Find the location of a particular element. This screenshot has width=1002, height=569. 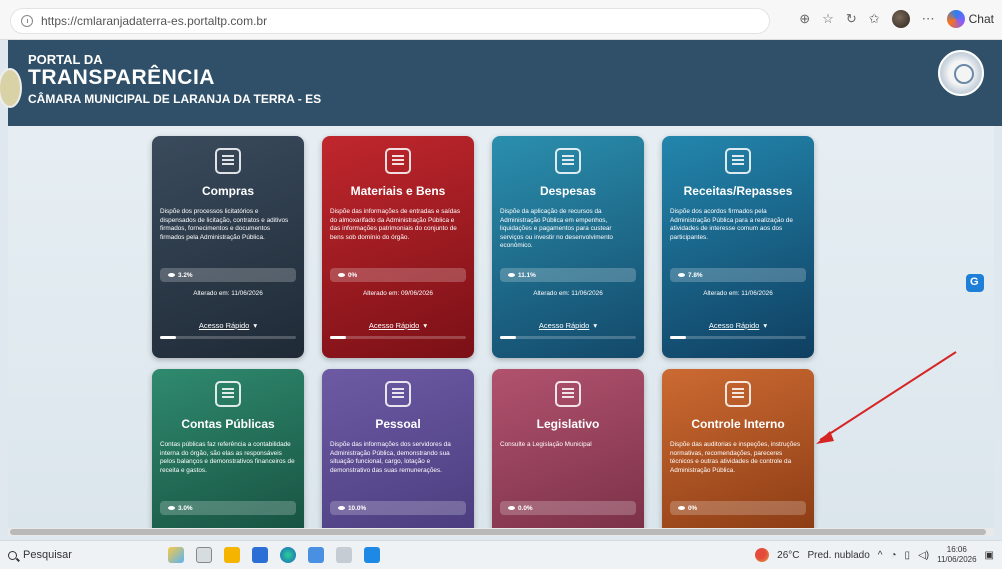

weather-icon is located at coordinates (762, 555).